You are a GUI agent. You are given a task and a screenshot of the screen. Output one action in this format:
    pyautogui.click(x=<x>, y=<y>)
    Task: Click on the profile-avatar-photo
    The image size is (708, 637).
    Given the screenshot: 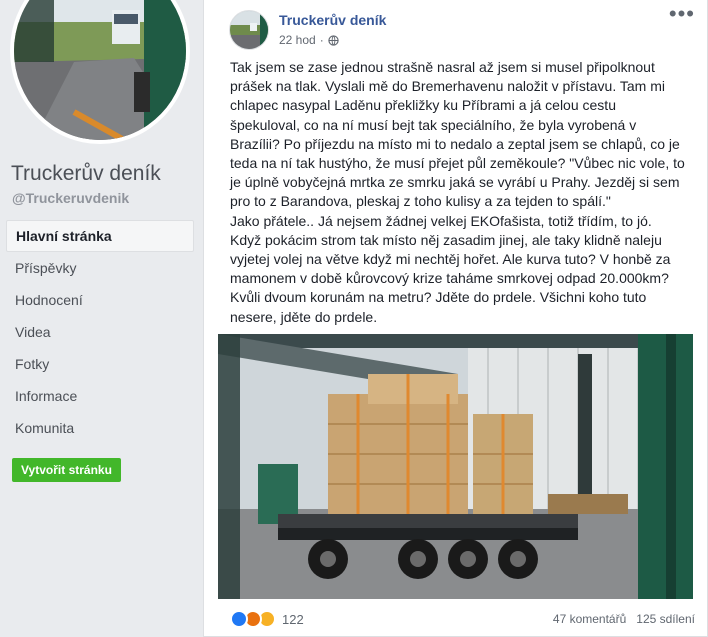 What is the action you would take?
    pyautogui.click(x=100, y=70)
    